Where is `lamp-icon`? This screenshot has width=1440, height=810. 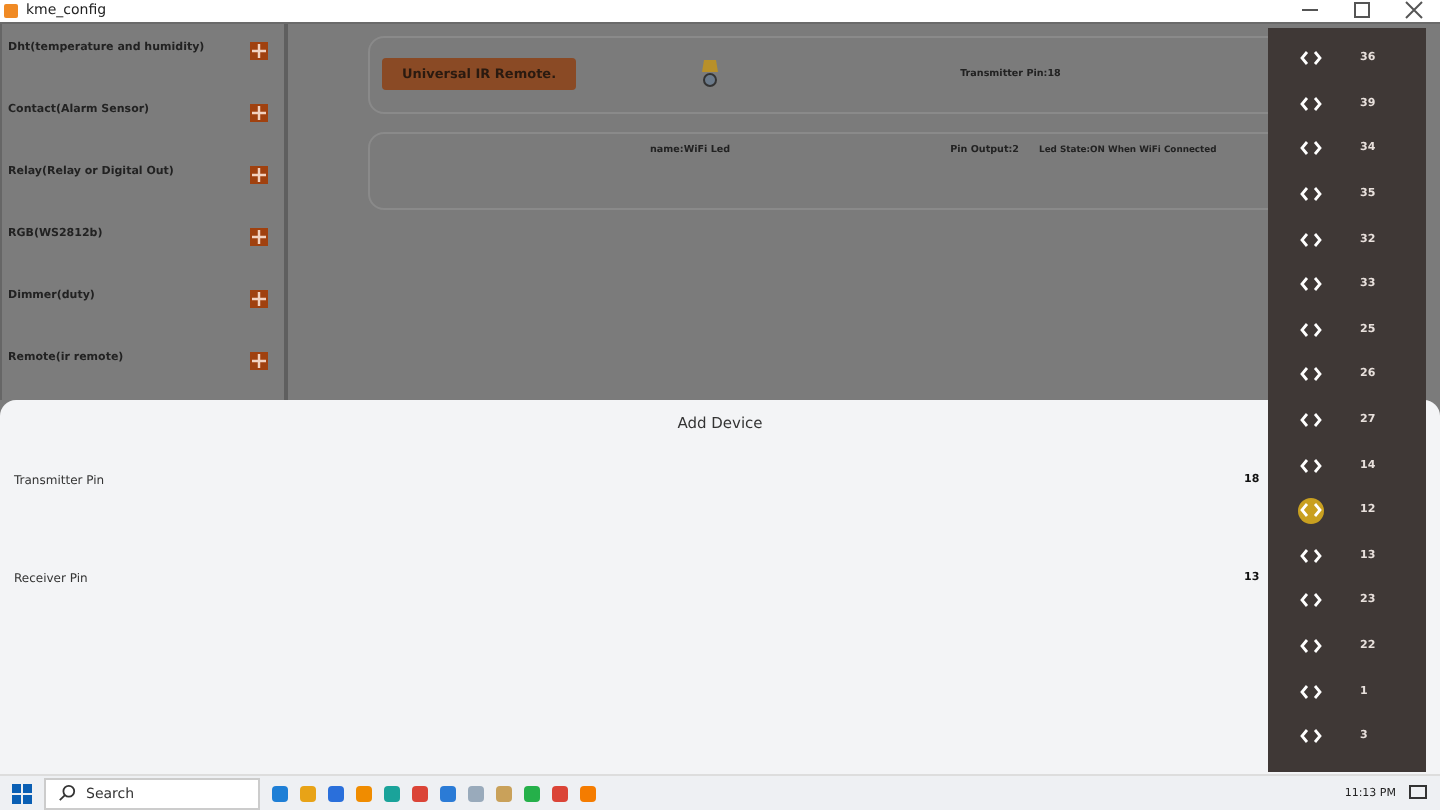 lamp-icon is located at coordinates (710, 74).